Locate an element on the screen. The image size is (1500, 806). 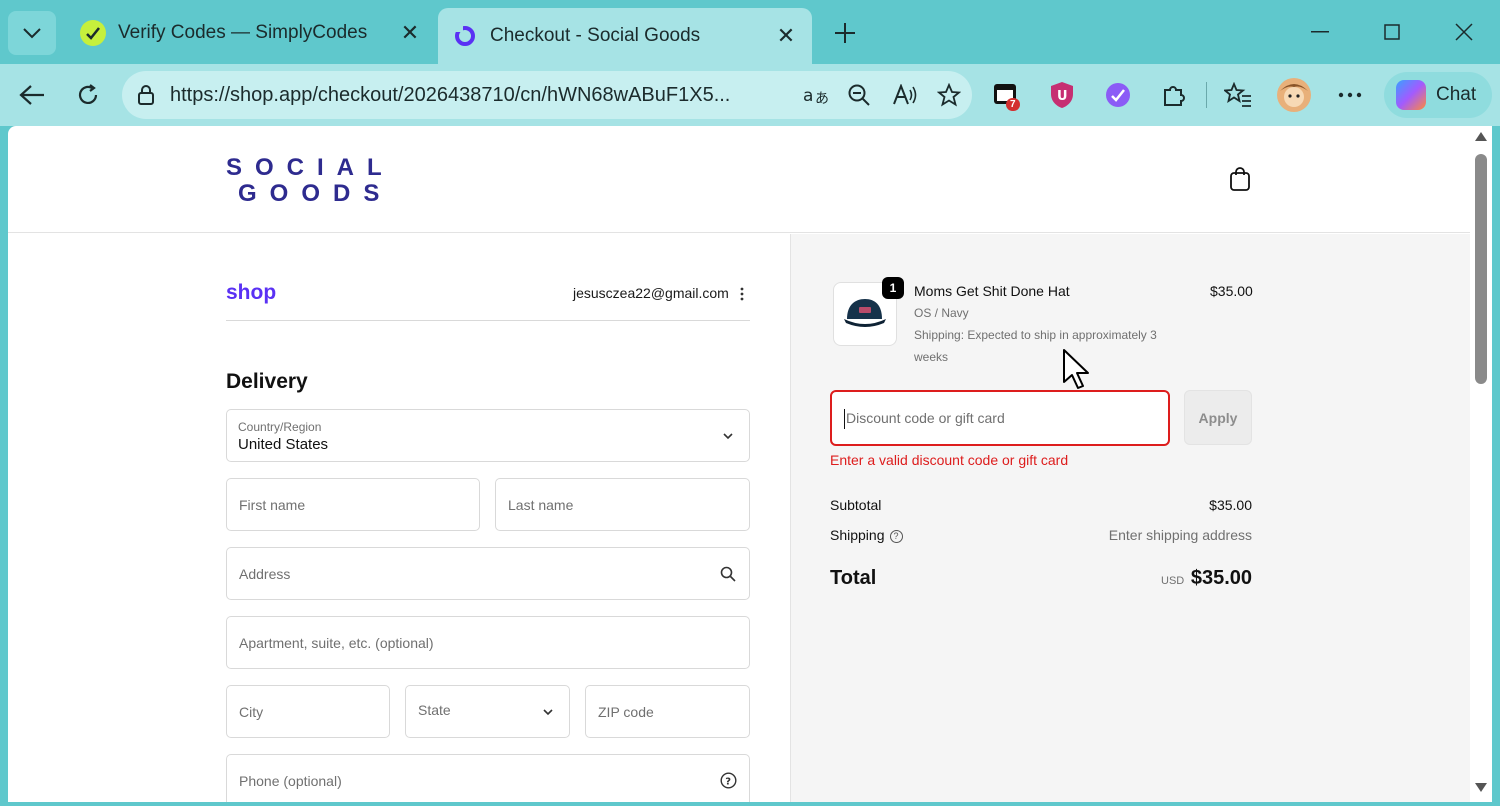
back-arrow-icon is located at coordinates (31, 95).